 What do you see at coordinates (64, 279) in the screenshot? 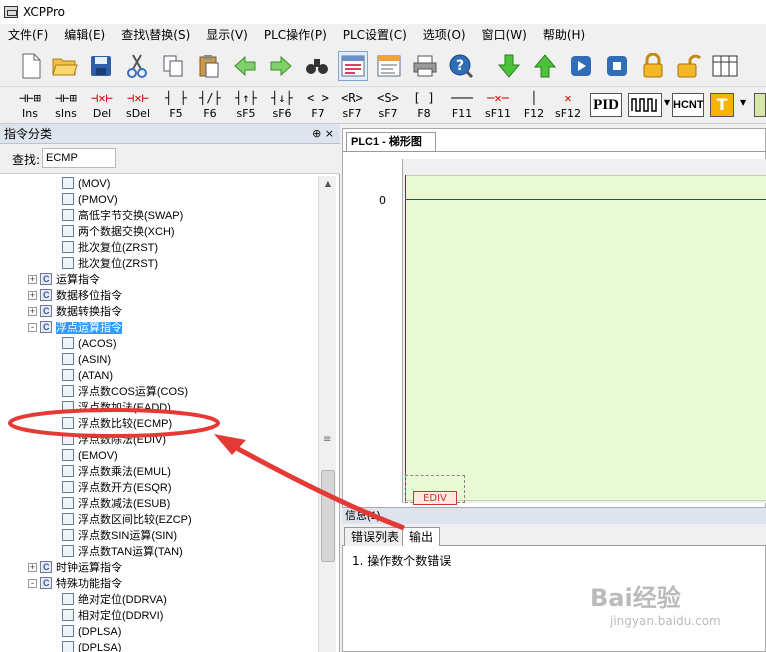
I see `tree-category: + 运算指令` at bounding box center [64, 279].